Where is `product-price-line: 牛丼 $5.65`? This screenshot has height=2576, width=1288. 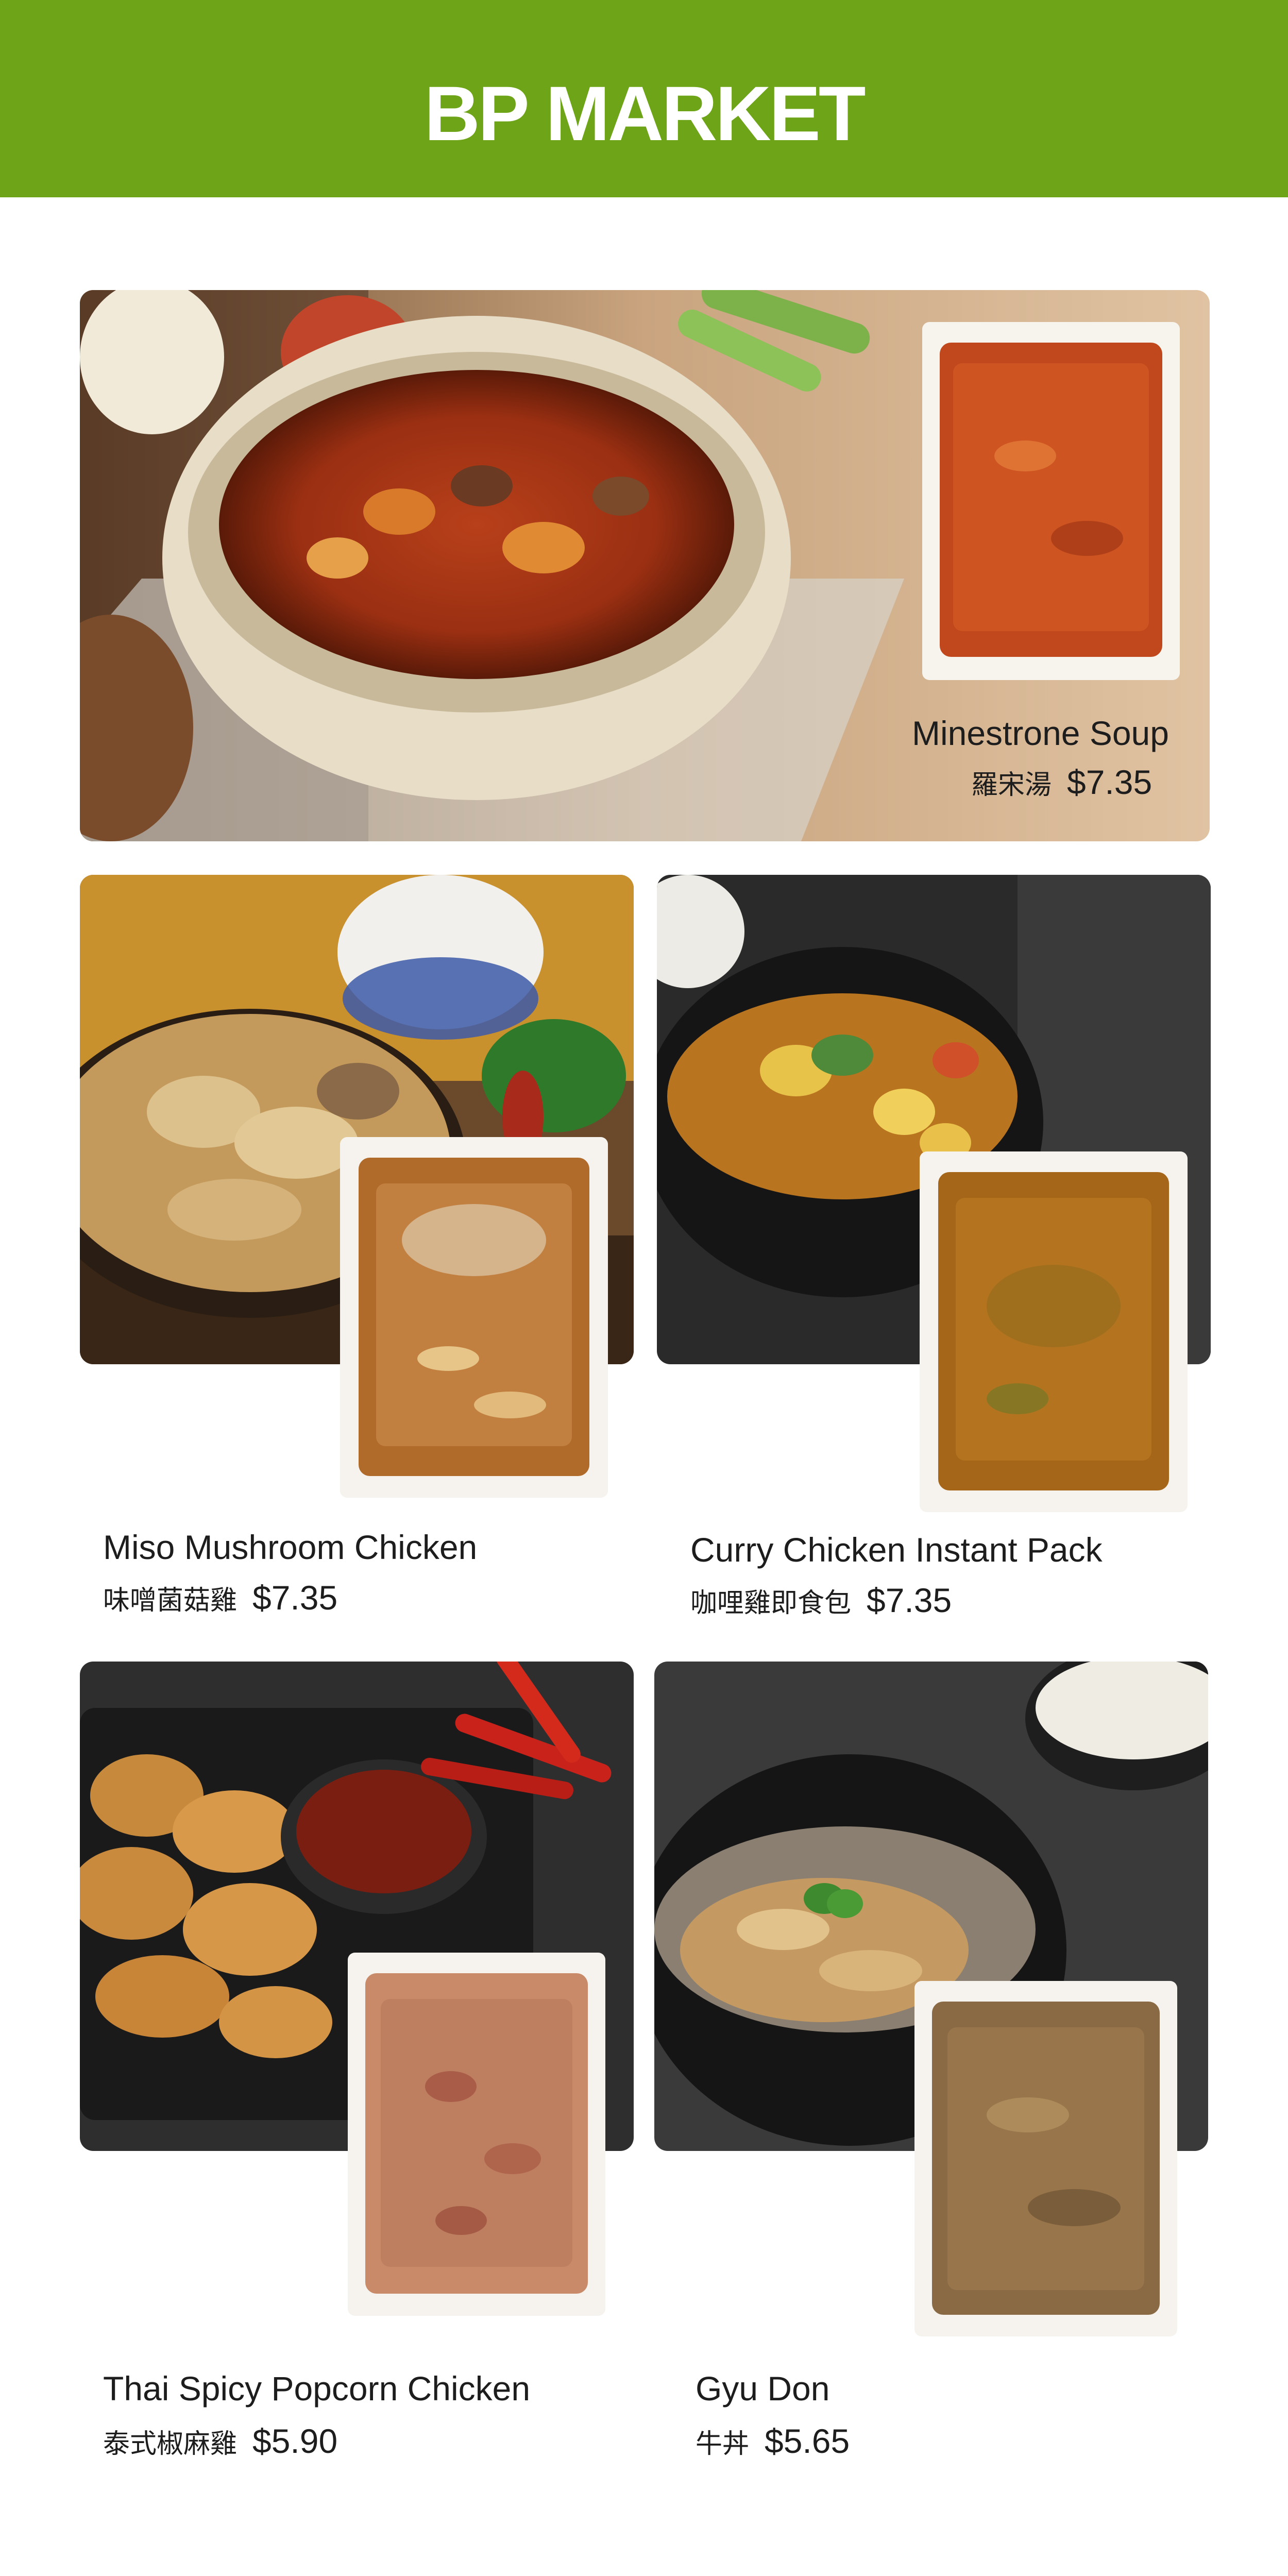
product-price-line: 牛丼 $5.65 is located at coordinates (773, 2441).